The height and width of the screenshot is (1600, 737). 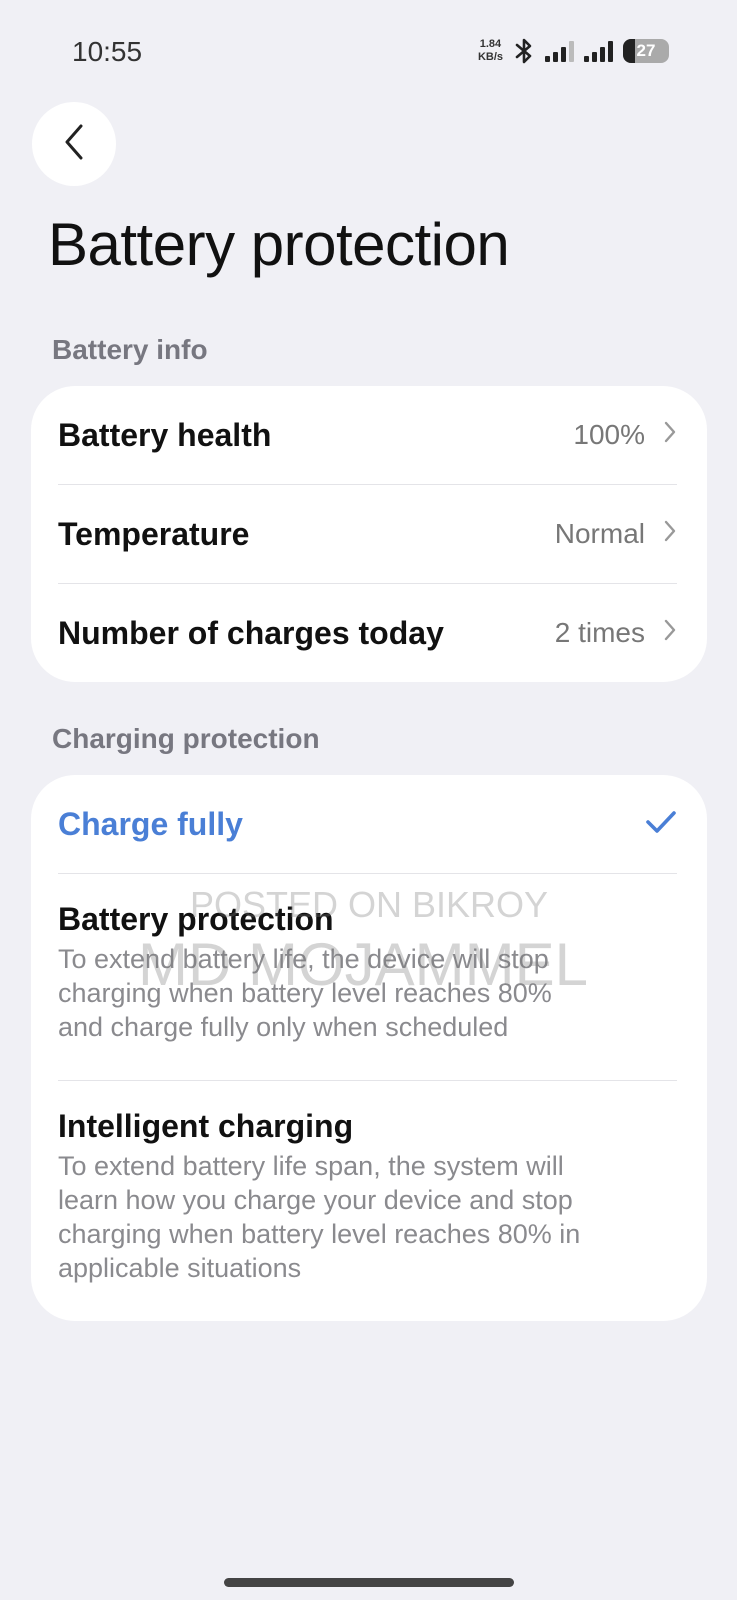 What do you see at coordinates (559, 51) in the screenshot?
I see `signal-icon` at bounding box center [559, 51].